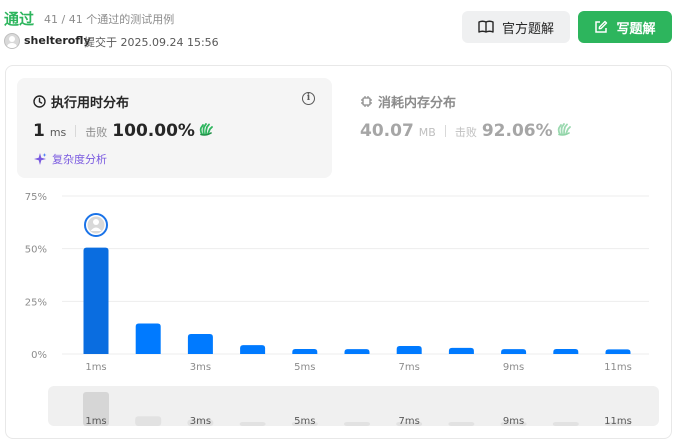 This screenshot has width=679, height=446. What do you see at coordinates (514, 351) in the screenshot?
I see `bar-9ms` at bounding box center [514, 351].